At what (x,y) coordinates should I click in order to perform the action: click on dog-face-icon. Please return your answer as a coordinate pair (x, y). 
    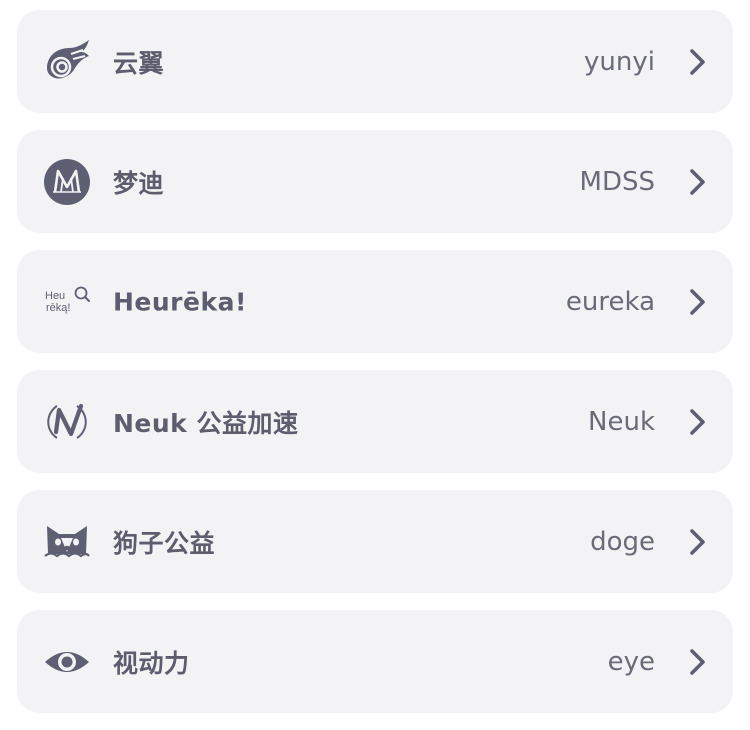
    Looking at the image, I should click on (67, 542).